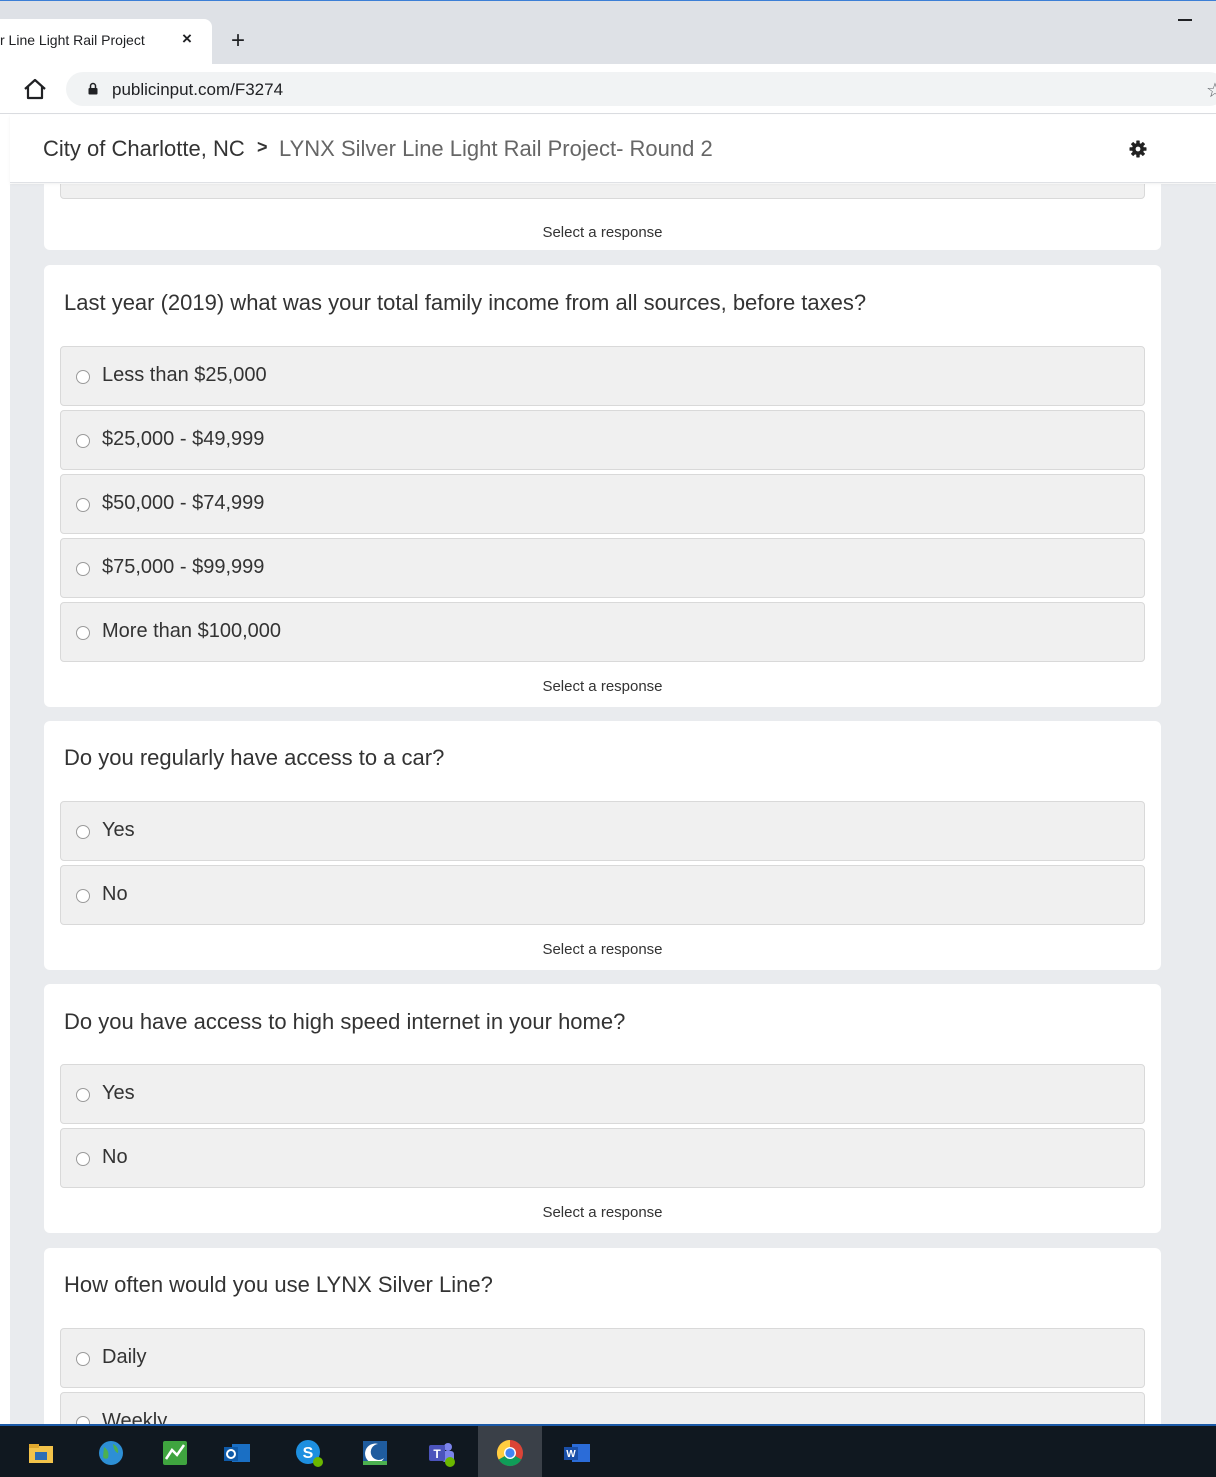  Describe the element at coordinates (5, 712) in the screenshot. I see `desktop-edge` at that location.